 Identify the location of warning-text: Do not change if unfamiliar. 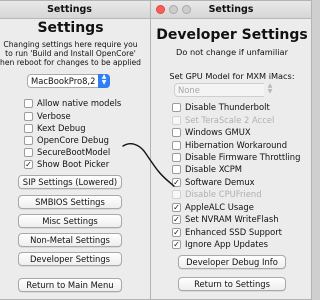
(232, 52).